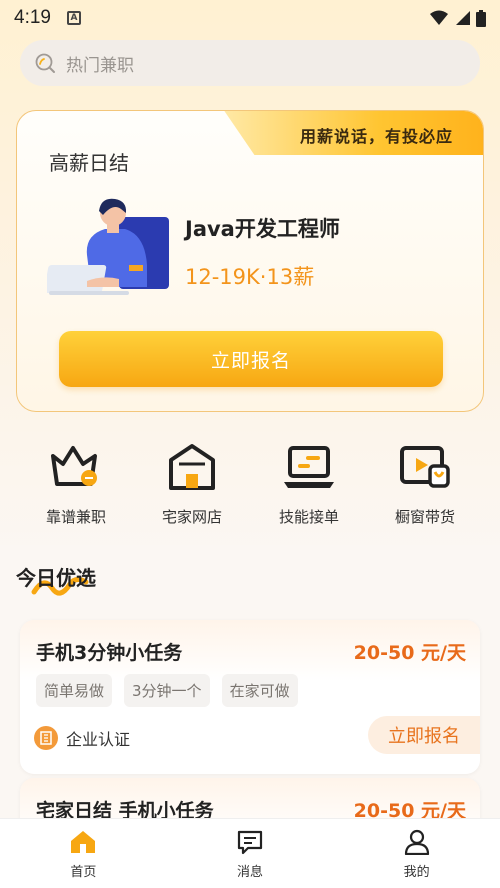 This screenshot has height=888, width=500. I want to click on job-salary: 12-19K·13薪, so click(250, 277).